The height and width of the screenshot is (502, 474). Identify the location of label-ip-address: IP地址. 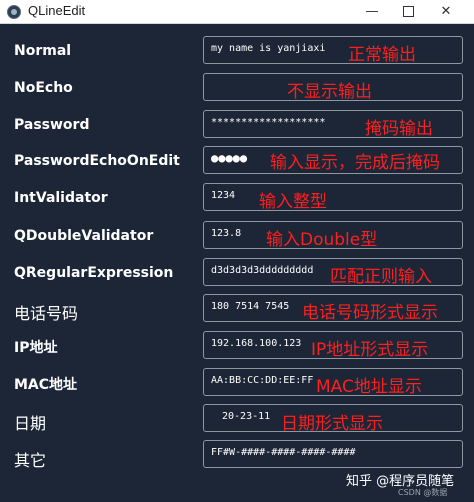
(36, 348).